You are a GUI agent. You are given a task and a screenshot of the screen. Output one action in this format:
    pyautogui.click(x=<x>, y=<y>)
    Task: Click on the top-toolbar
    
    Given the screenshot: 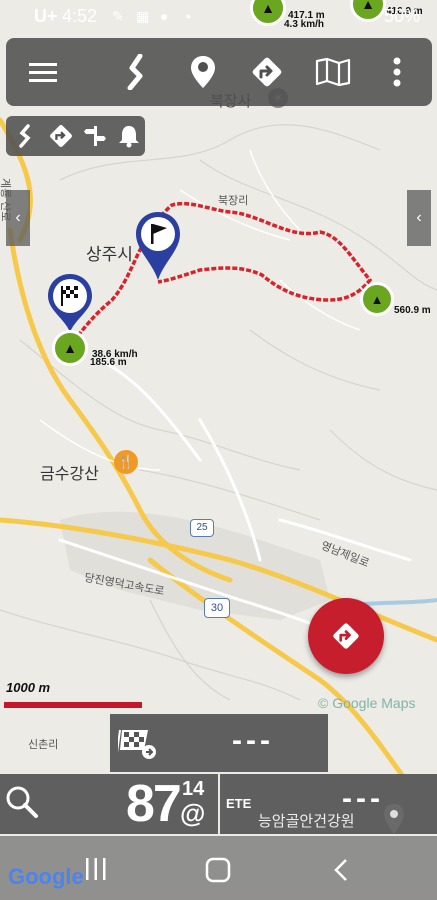 What is the action you would take?
    pyautogui.click(x=219, y=72)
    